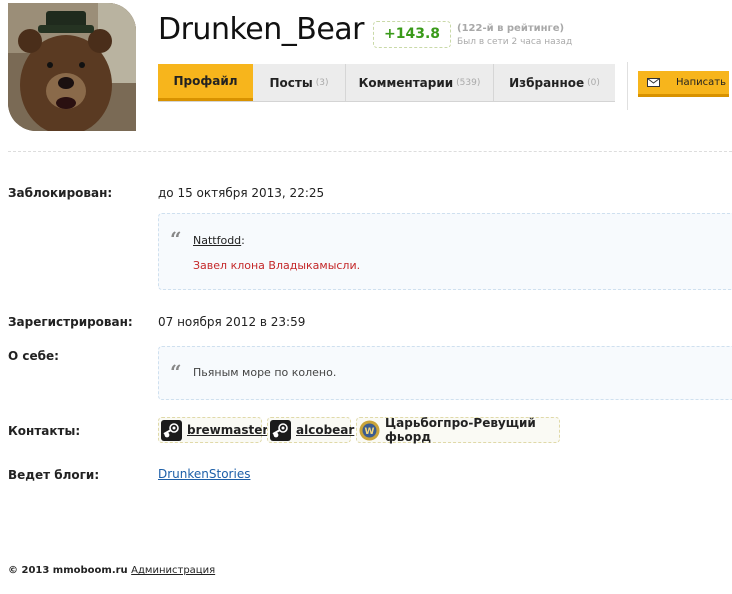  What do you see at coordinates (511, 28) in the screenshot?
I see `rating-rank: (122-й в рейтинге)` at bounding box center [511, 28].